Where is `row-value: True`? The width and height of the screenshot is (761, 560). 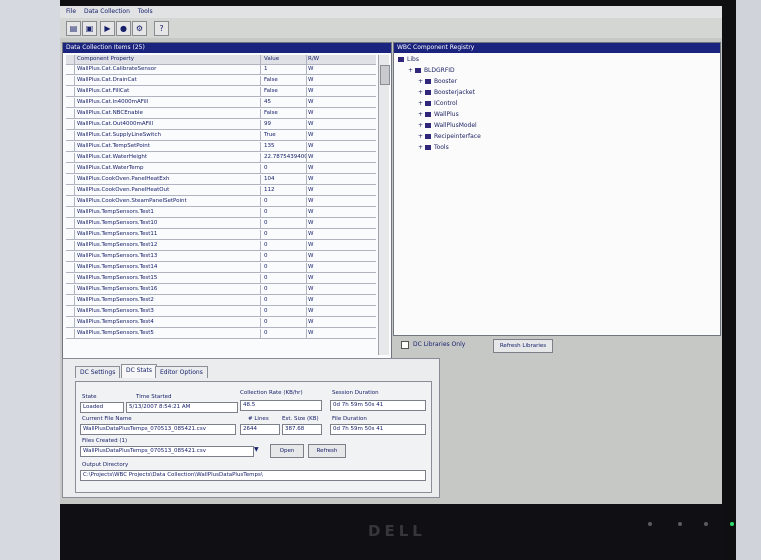 row-value: True is located at coordinates (284, 135).